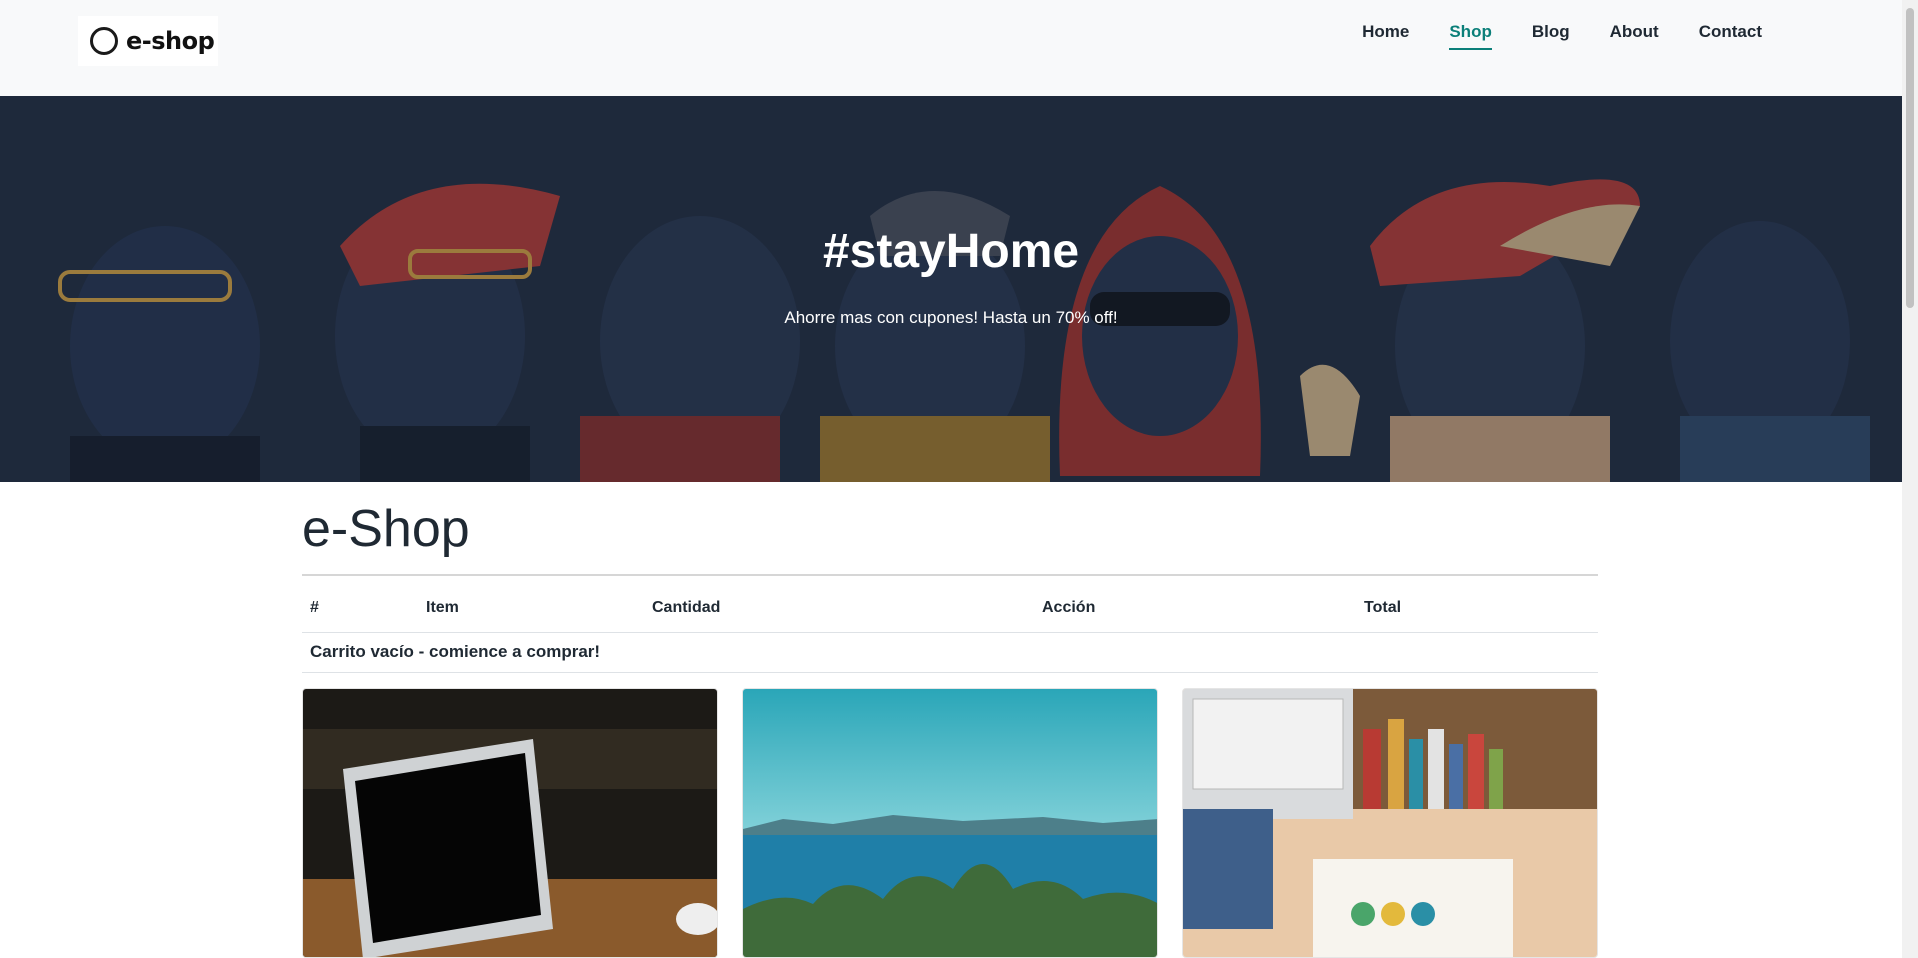  I want to click on main-nav: Home Shop Blog About Contact, so click(1562, 36).